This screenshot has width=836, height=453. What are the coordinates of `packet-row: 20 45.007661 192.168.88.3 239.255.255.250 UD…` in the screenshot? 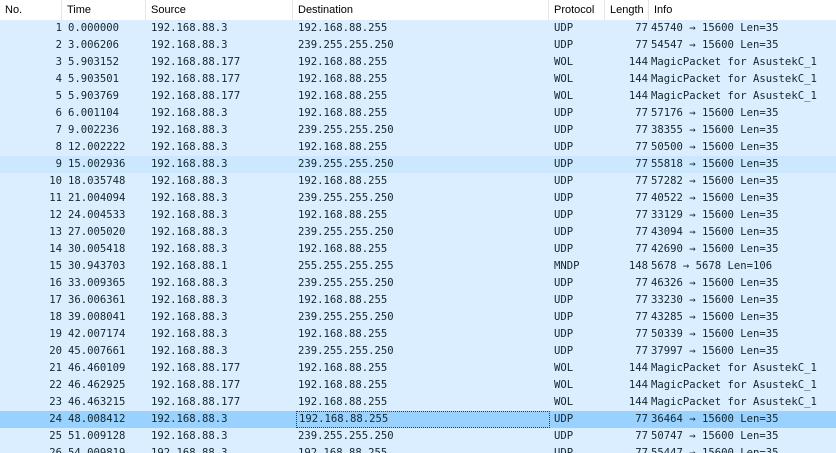 It's located at (418, 351).